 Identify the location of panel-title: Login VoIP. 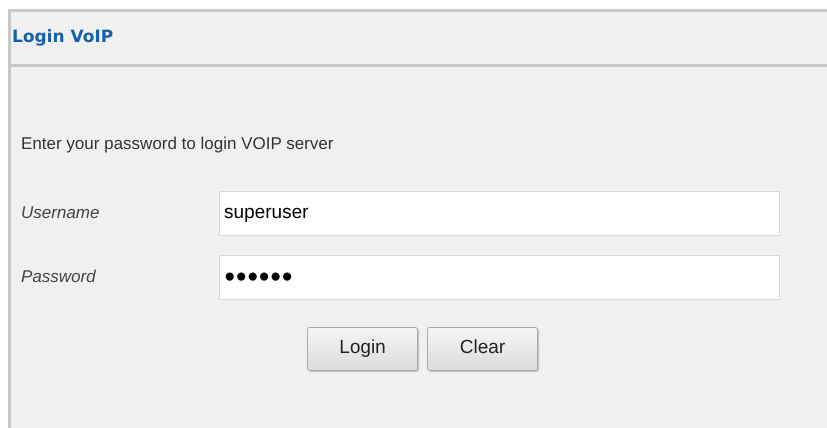
(63, 38).